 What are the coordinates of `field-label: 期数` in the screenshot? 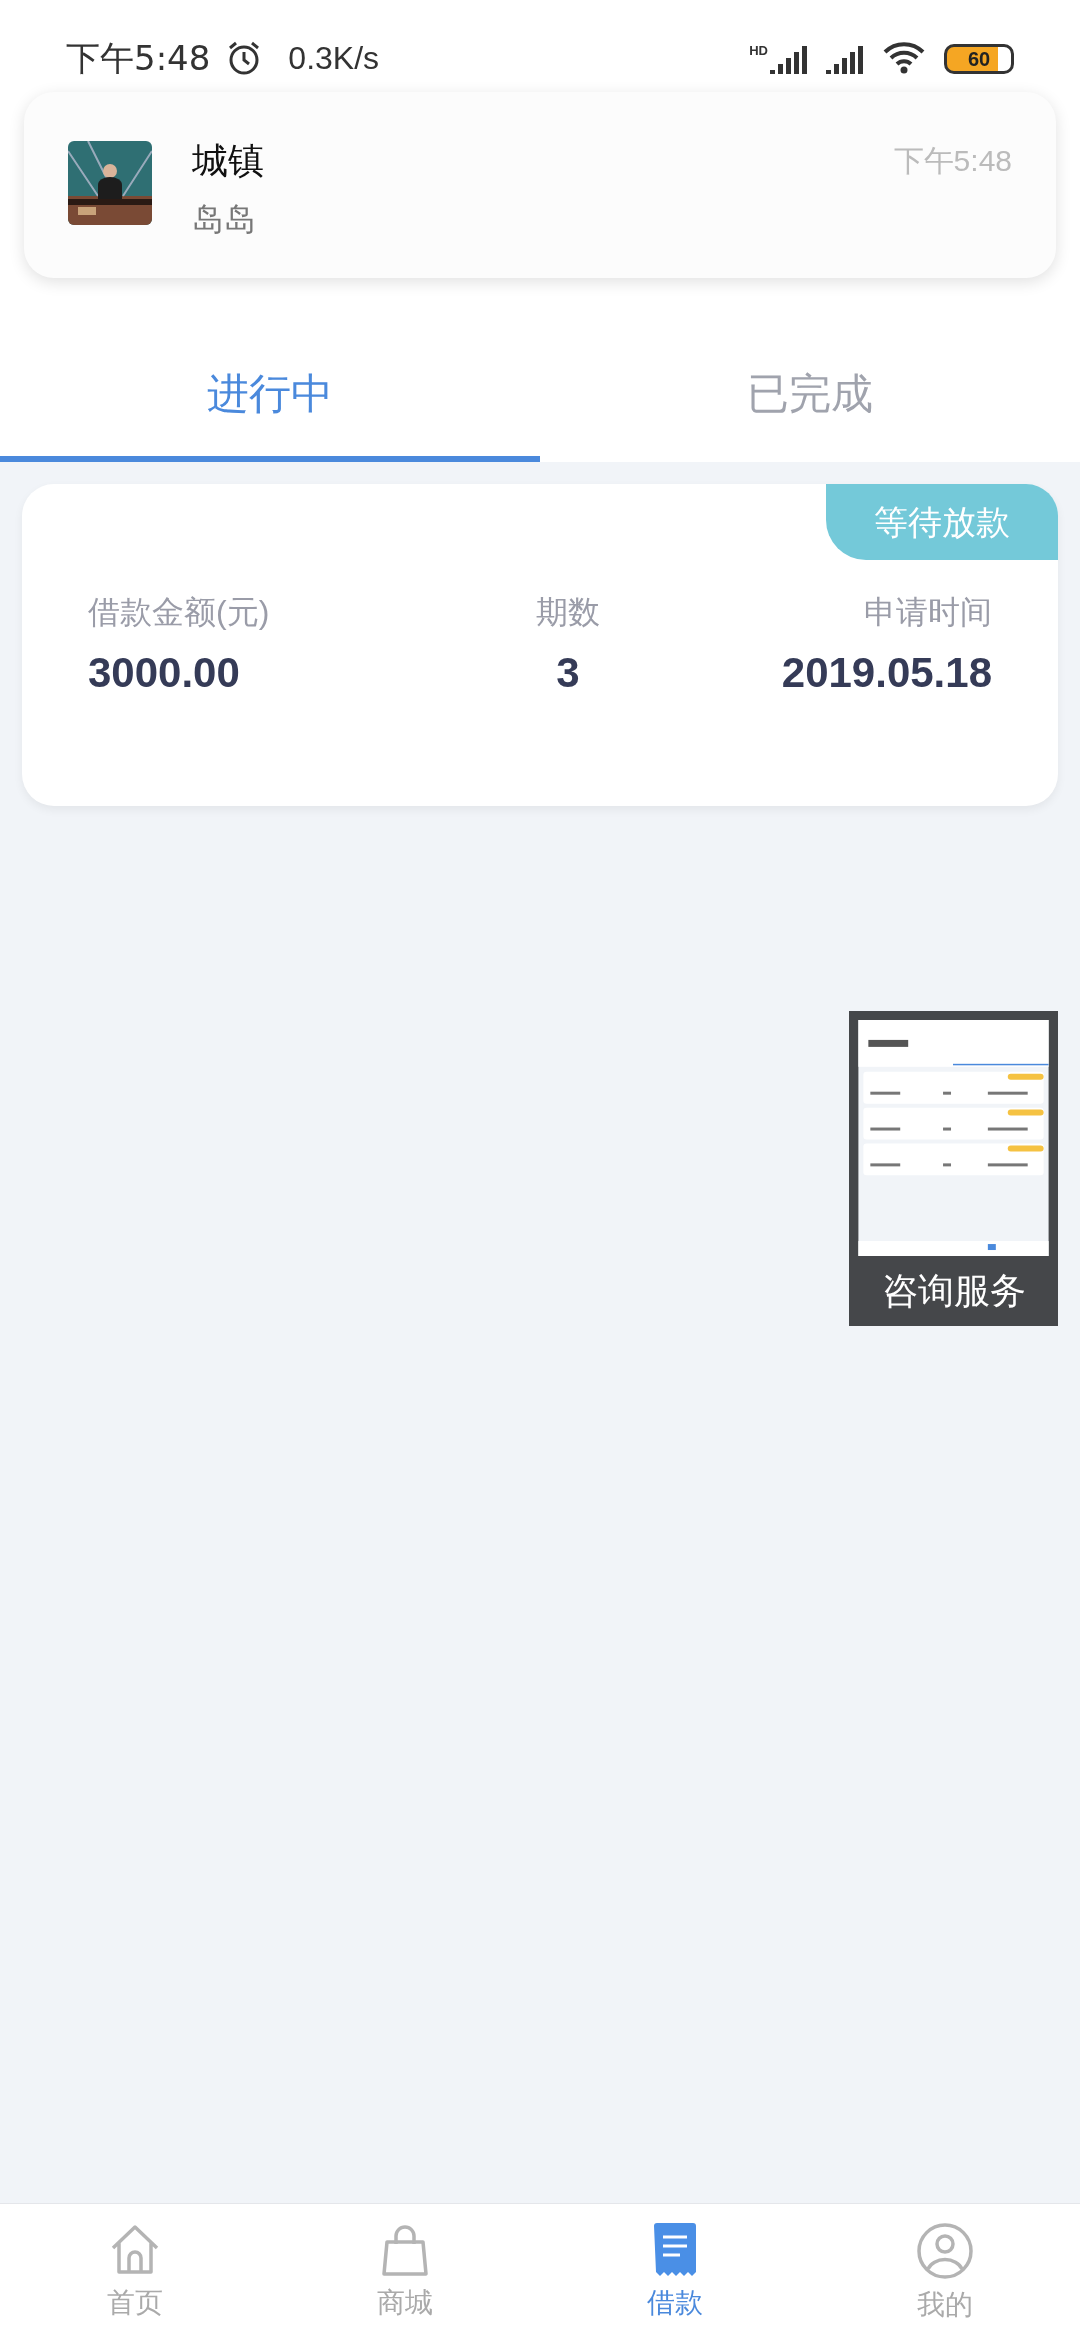 It's located at (568, 612).